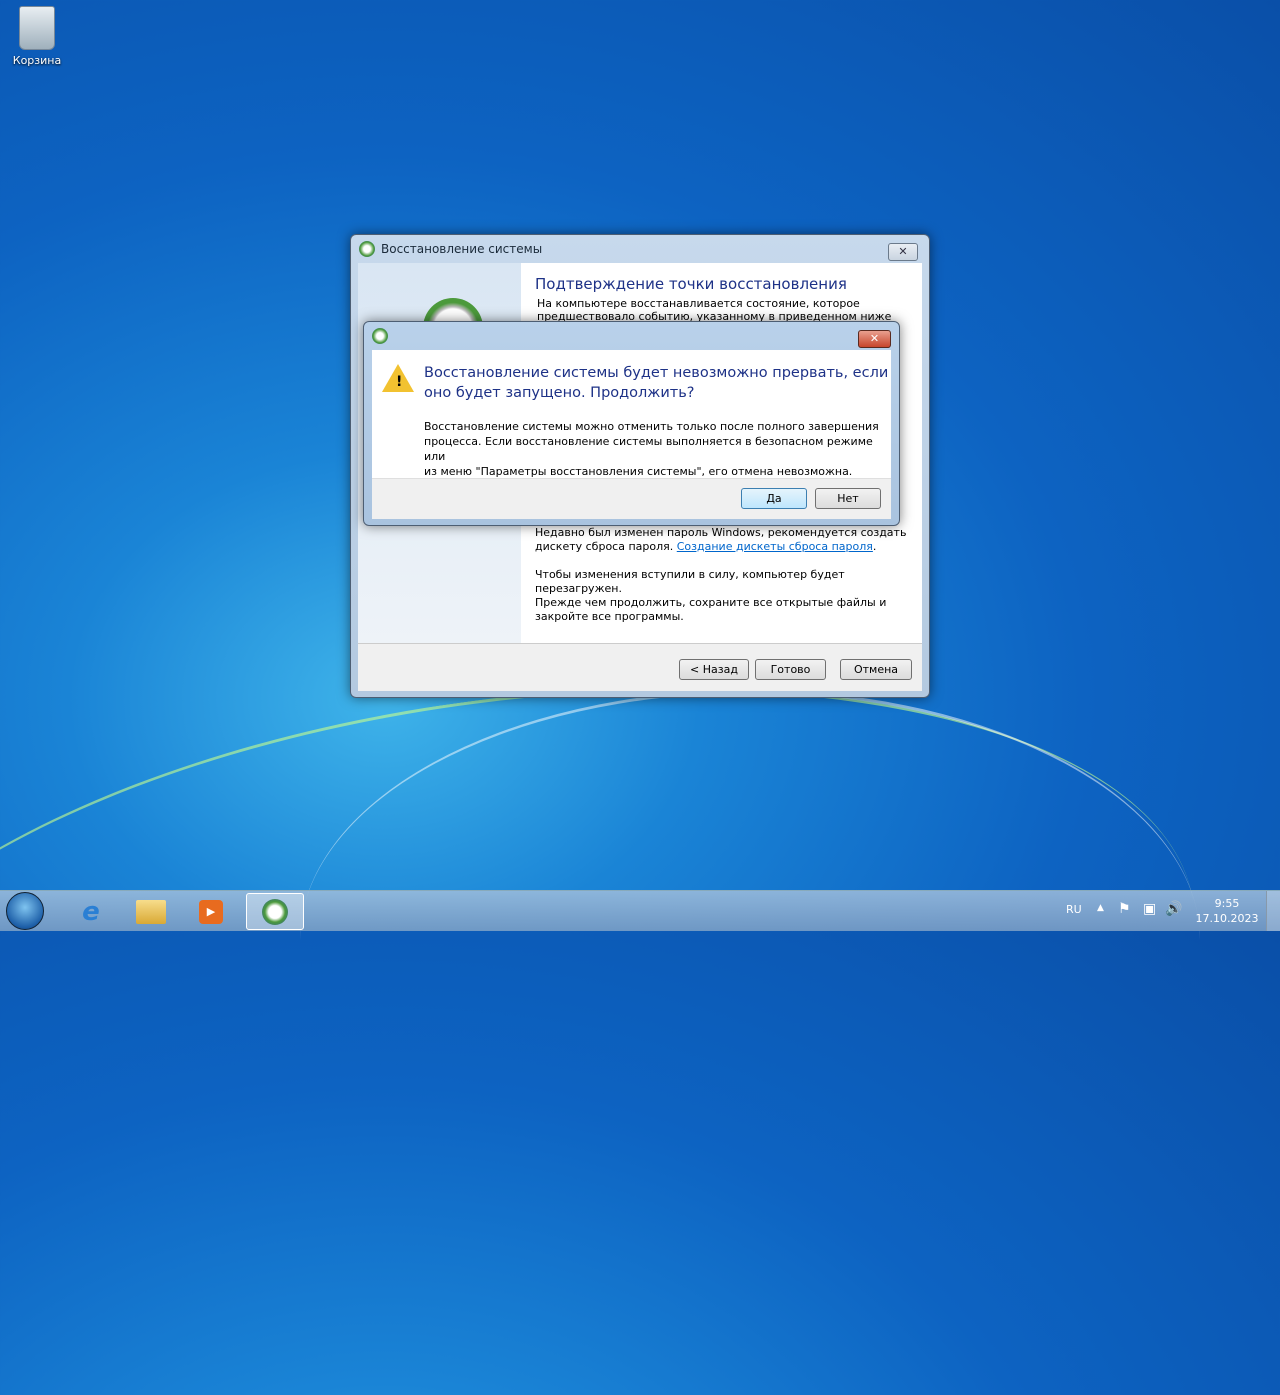  What do you see at coordinates (1273, 911) in the screenshot?
I see `show-desktop-button` at bounding box center [1273, 911].